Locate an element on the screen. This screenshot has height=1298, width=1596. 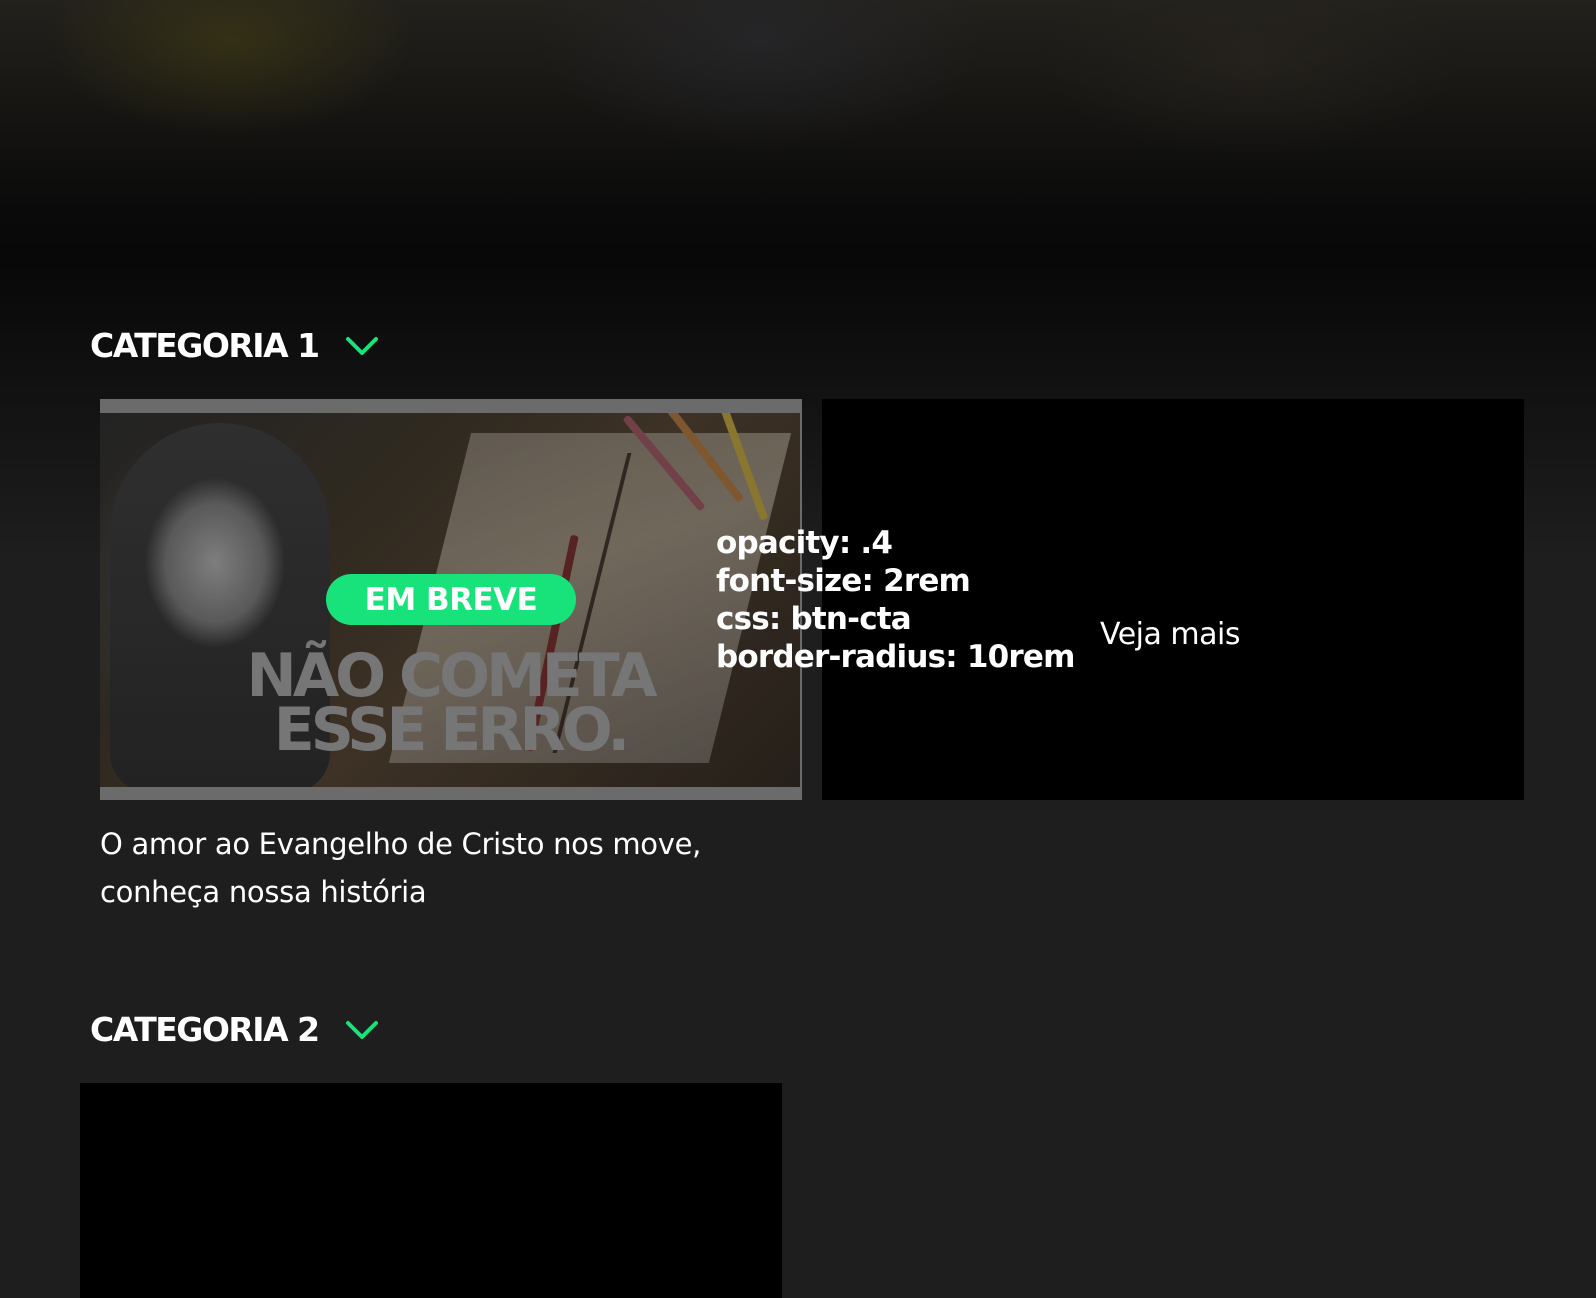
category-2-card is located at coordinates (431, 1190).